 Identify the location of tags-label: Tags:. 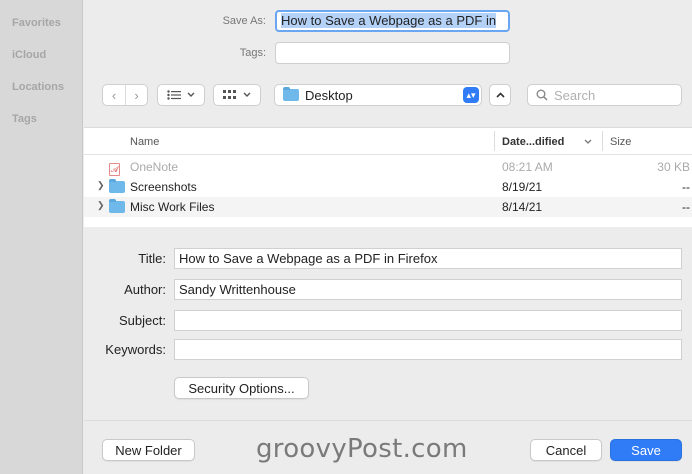
(252, 53).